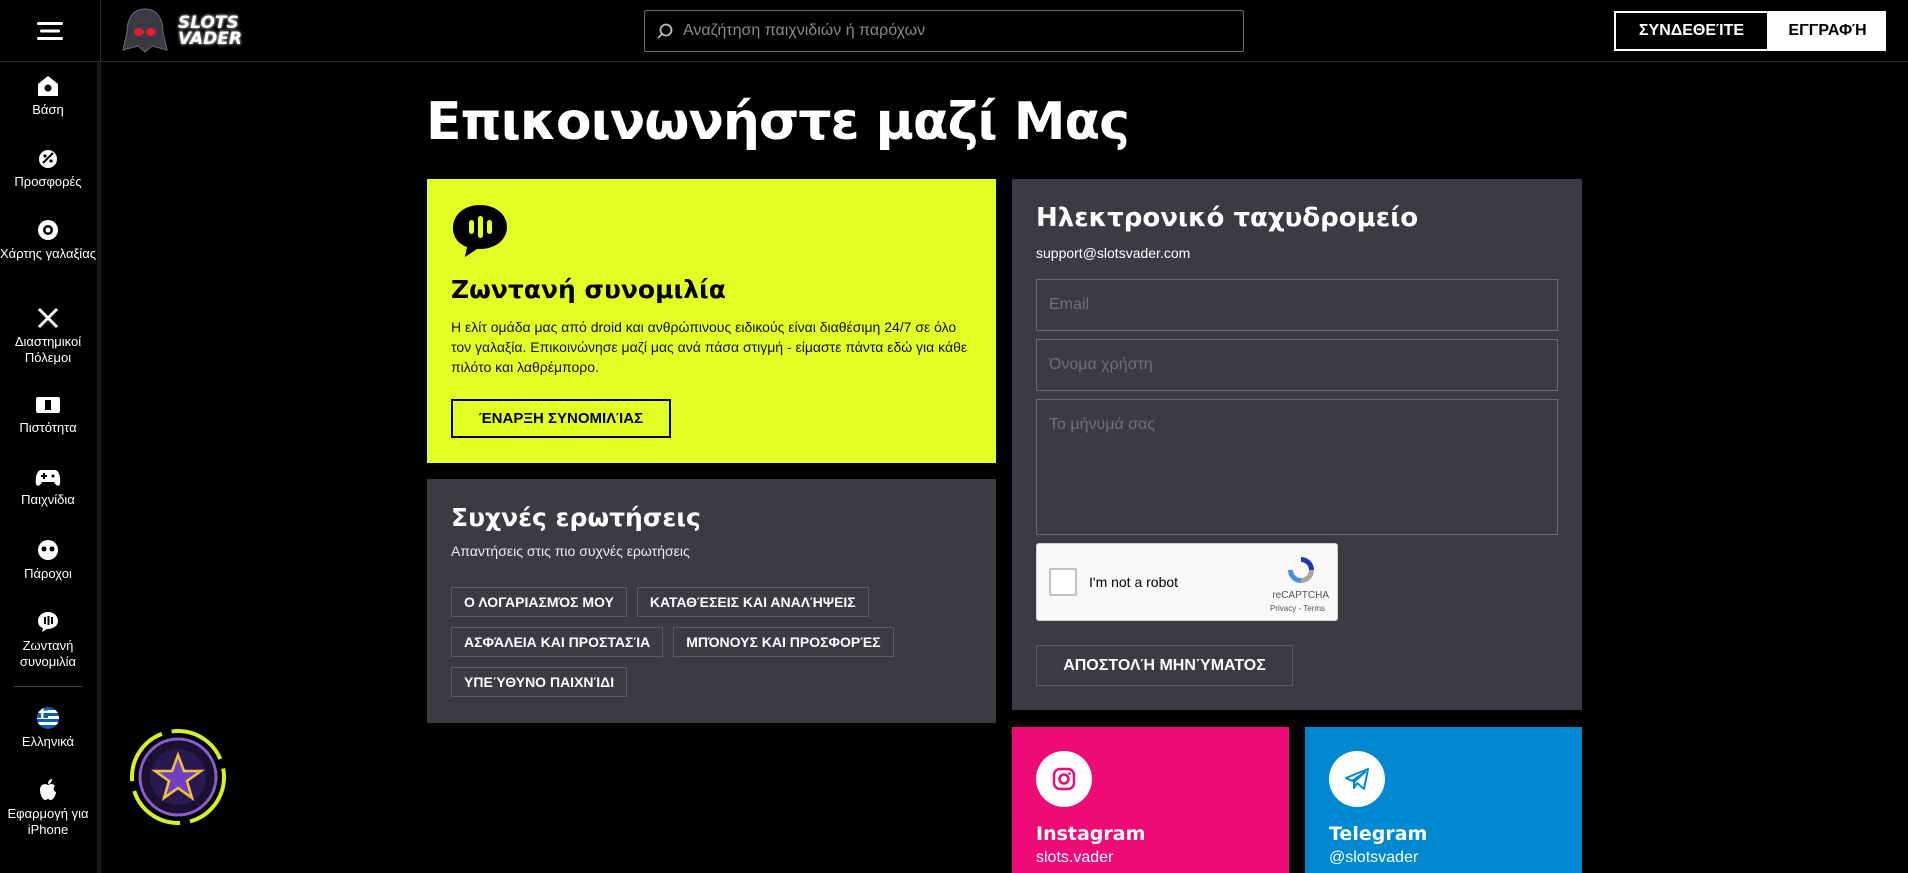 This screenshot has height=873, width=1908. What do you see at coordinates (48, 499) in the screenshot?
I see `sidebar-item-label: Παιχνίδια` at bounding box center [48, 499].